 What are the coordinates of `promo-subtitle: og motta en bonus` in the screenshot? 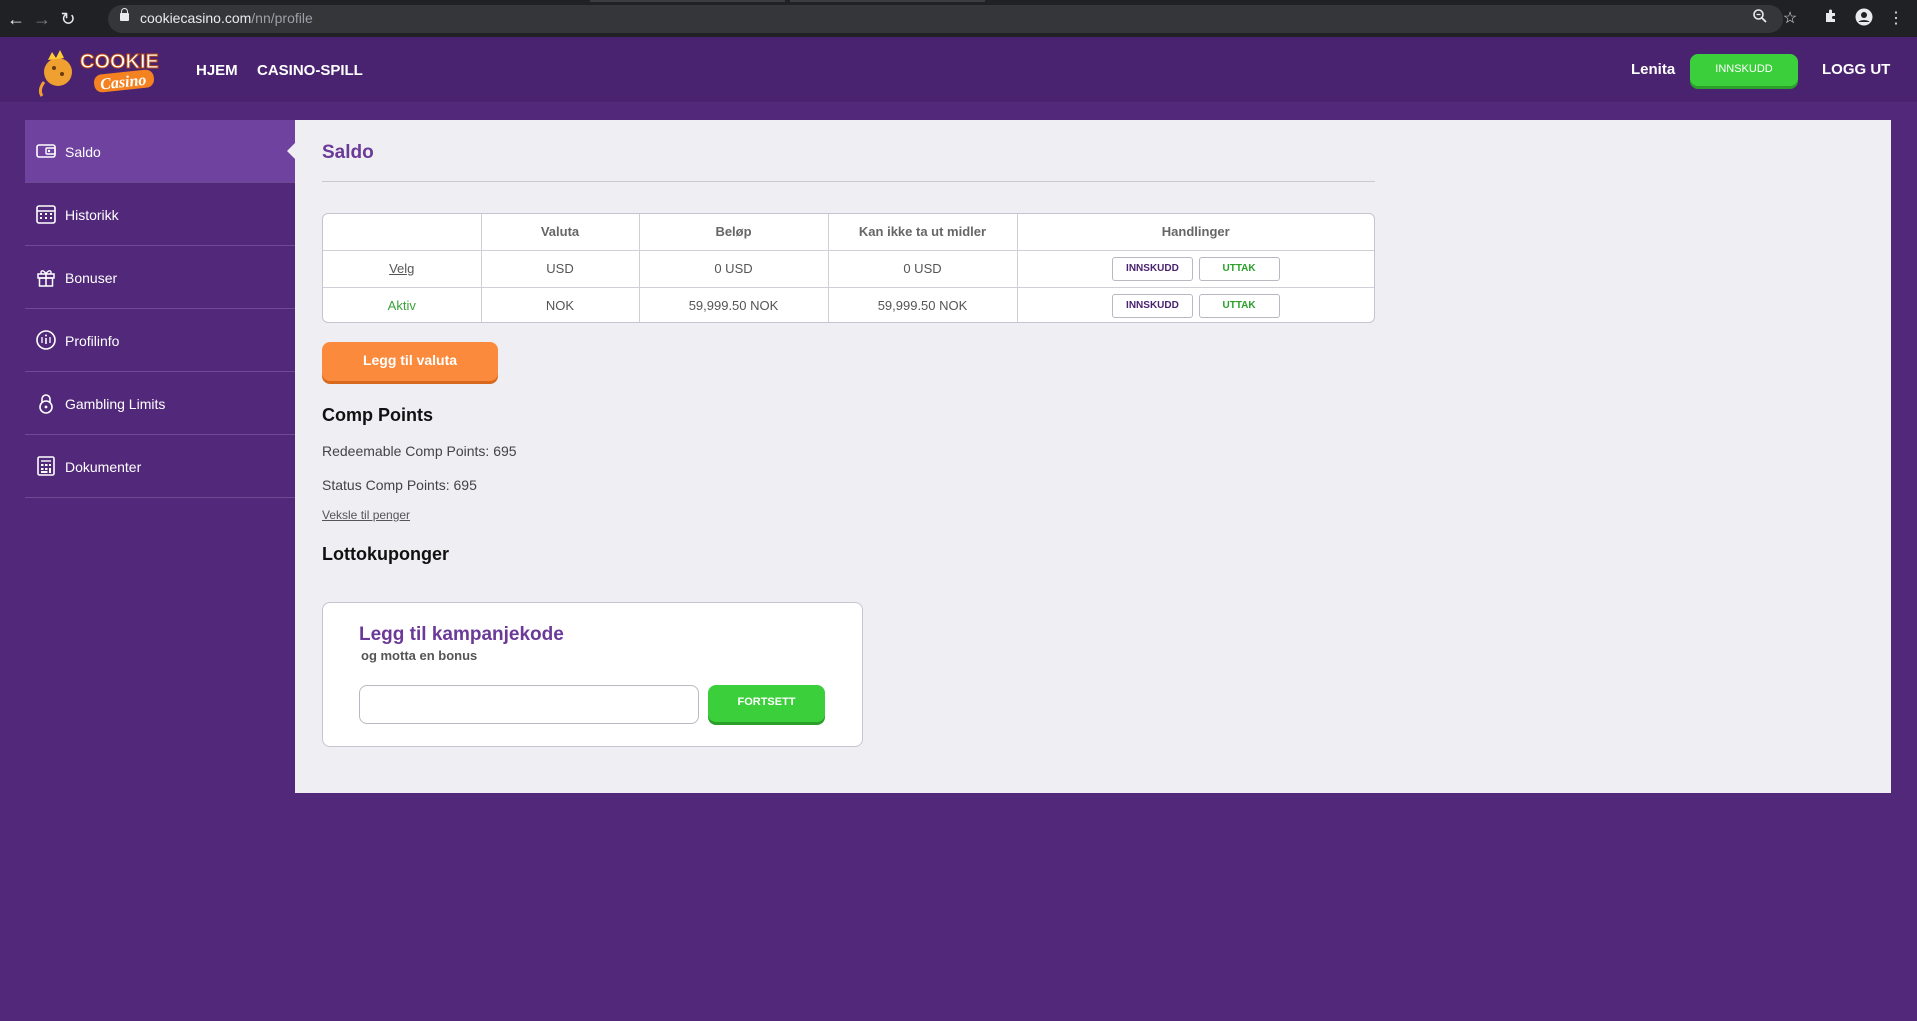 It's located at (419, 655).